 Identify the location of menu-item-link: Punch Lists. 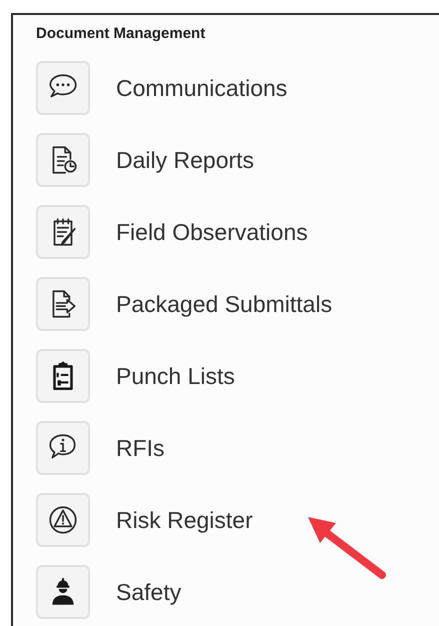
(175, 376).